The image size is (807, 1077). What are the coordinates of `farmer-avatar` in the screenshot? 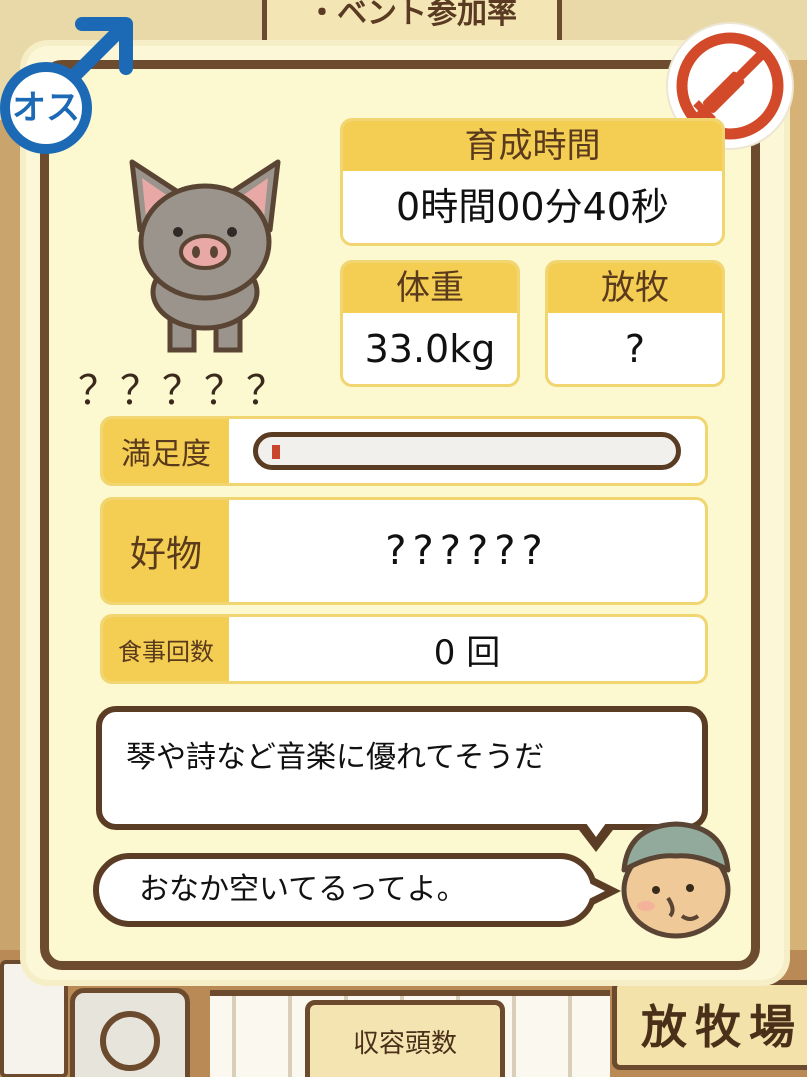 It's located at (677, 877).